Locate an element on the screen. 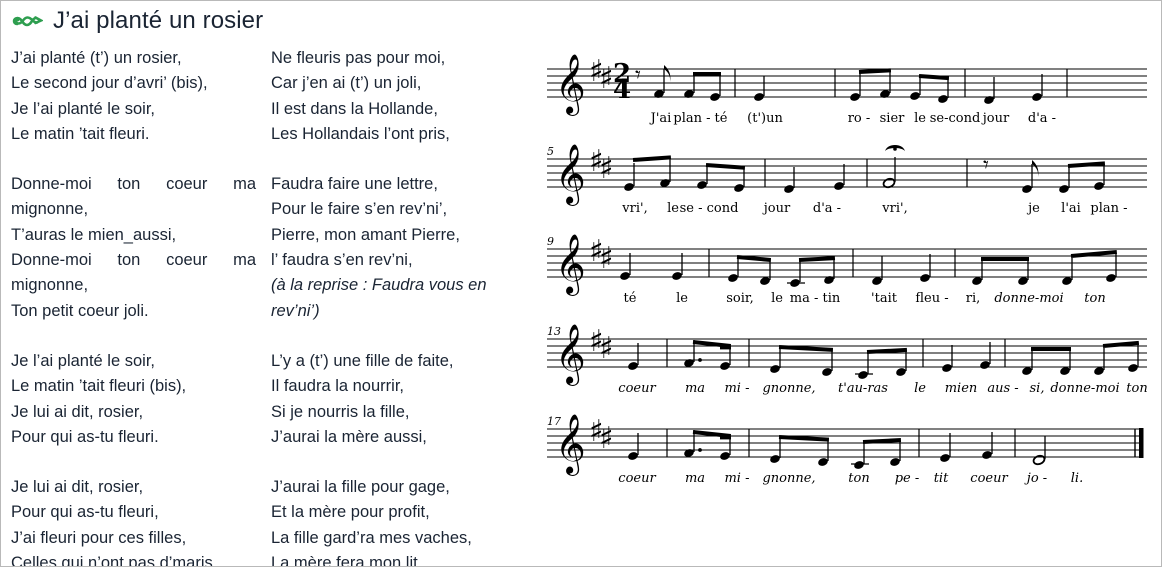  note-group-half is located at coordinates (1039, 451).